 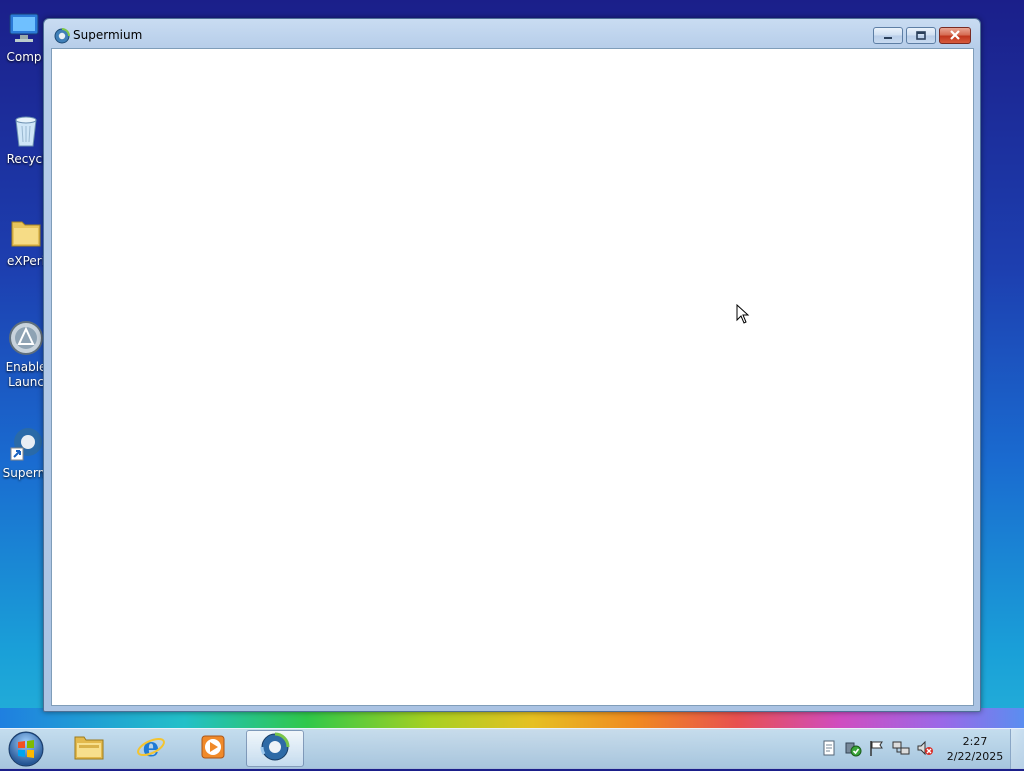 I want to click on launcher-icon, so click(x=26, y=338).